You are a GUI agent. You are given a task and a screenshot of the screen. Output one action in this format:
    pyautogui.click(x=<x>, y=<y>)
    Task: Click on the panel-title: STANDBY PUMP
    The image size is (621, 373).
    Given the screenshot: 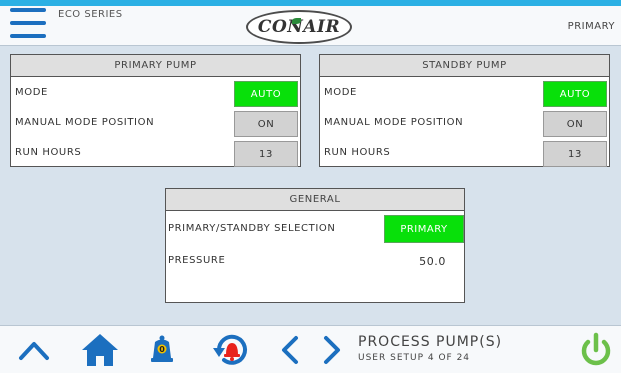 What is the action you would take?
    pyautogui.click(x=464, y=66)
    